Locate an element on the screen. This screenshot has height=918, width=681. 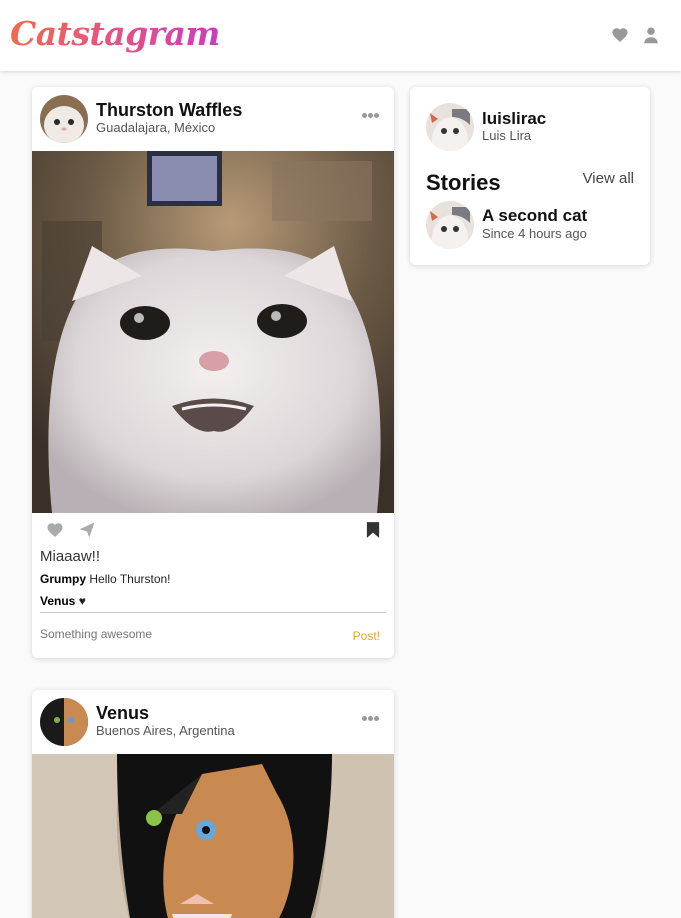
post-username: Thurston Waffles is located at coordinates (169, 110).